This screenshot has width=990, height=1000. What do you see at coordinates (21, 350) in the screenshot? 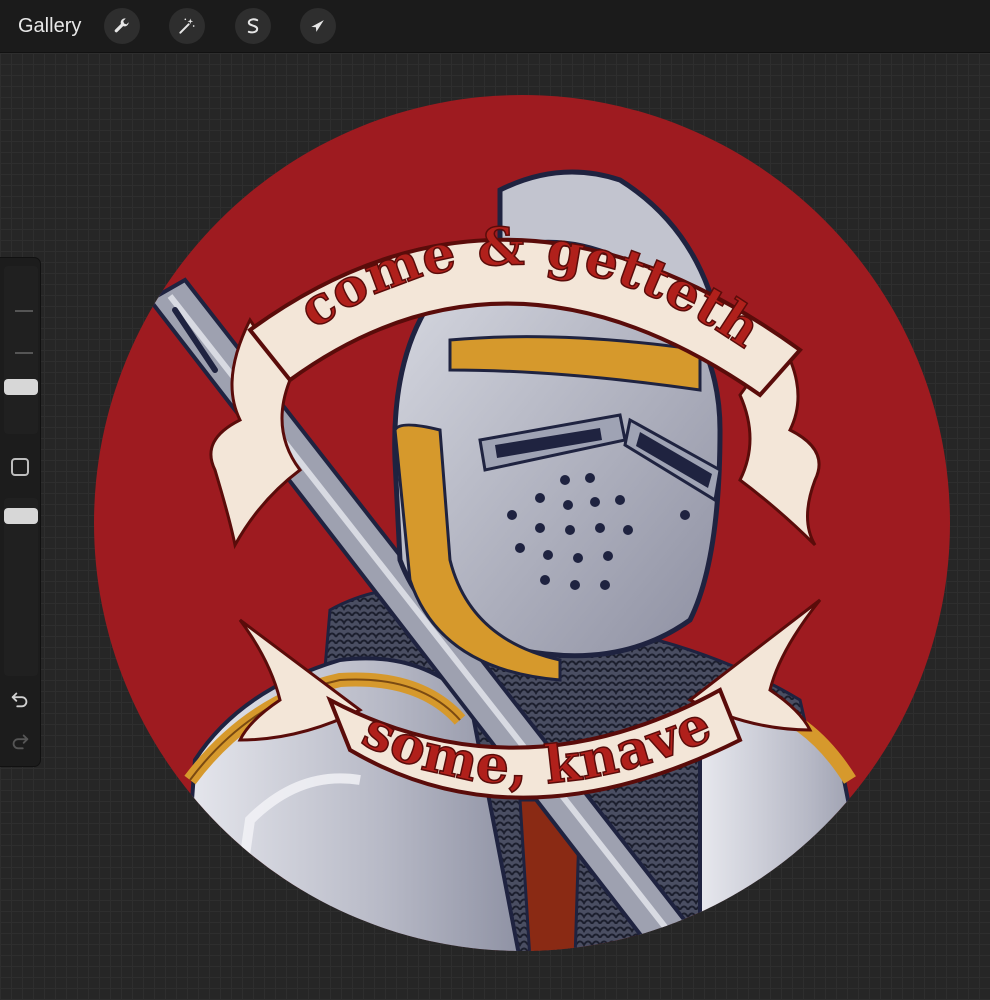
I see `brush-size-slider` at bounding box center [21, 350].